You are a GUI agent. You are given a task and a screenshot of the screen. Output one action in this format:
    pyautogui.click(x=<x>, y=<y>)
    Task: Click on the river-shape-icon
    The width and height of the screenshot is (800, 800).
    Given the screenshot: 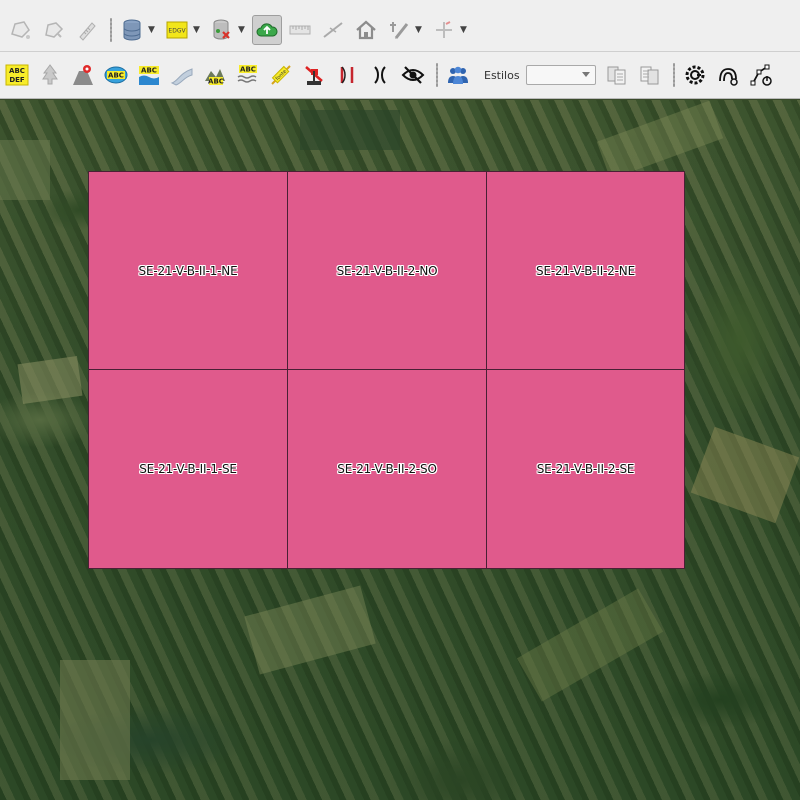 What is the action you would take?
    pyautogui.click(x=182, y=75)
    